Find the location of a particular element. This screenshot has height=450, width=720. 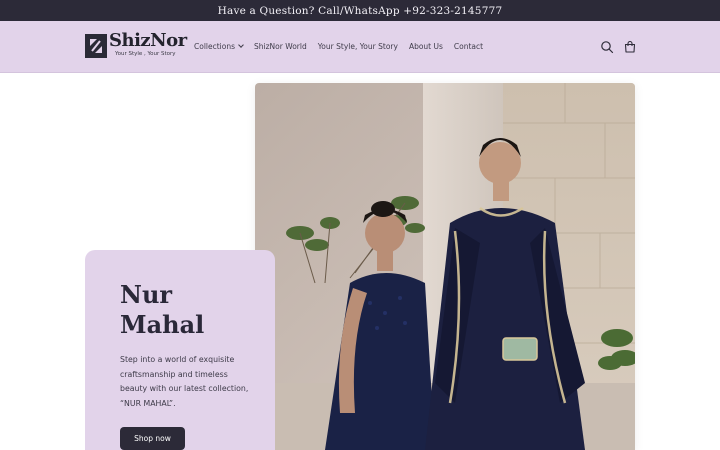

chevron-down-icon is located at coordinates (241, 45).